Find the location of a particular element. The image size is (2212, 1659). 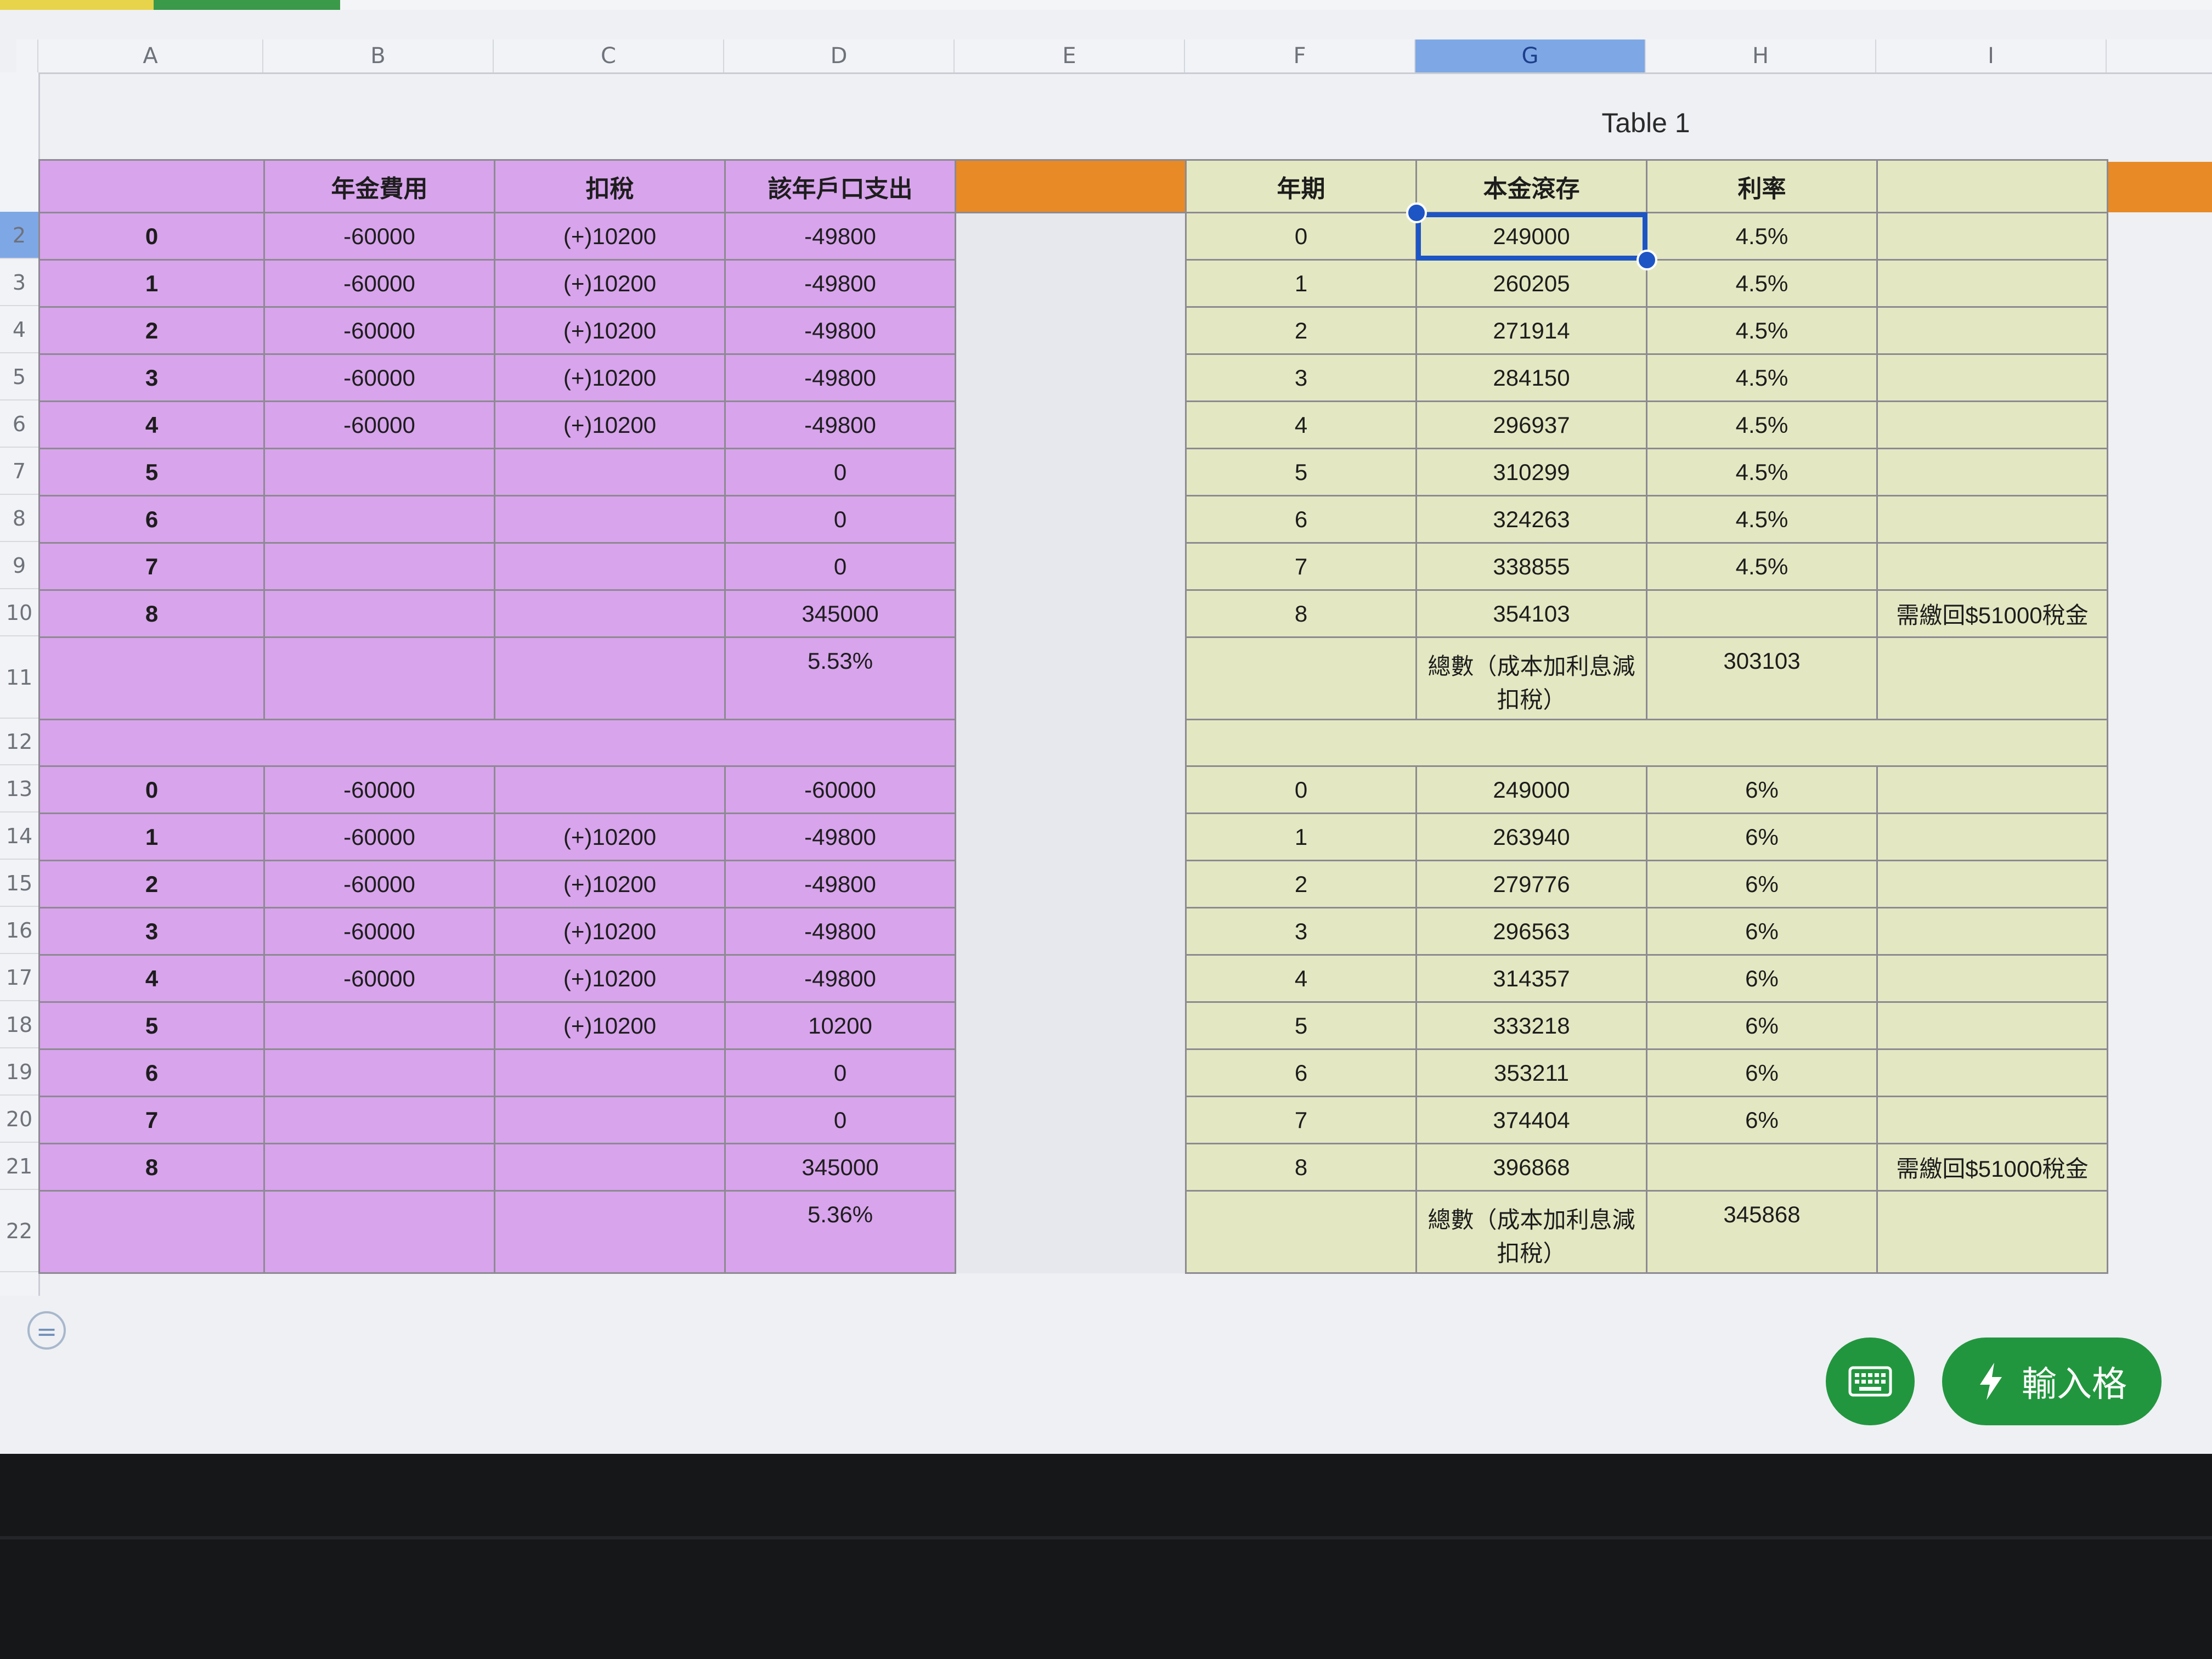

row-header-6: 6 is located at coordinates (19, 424).